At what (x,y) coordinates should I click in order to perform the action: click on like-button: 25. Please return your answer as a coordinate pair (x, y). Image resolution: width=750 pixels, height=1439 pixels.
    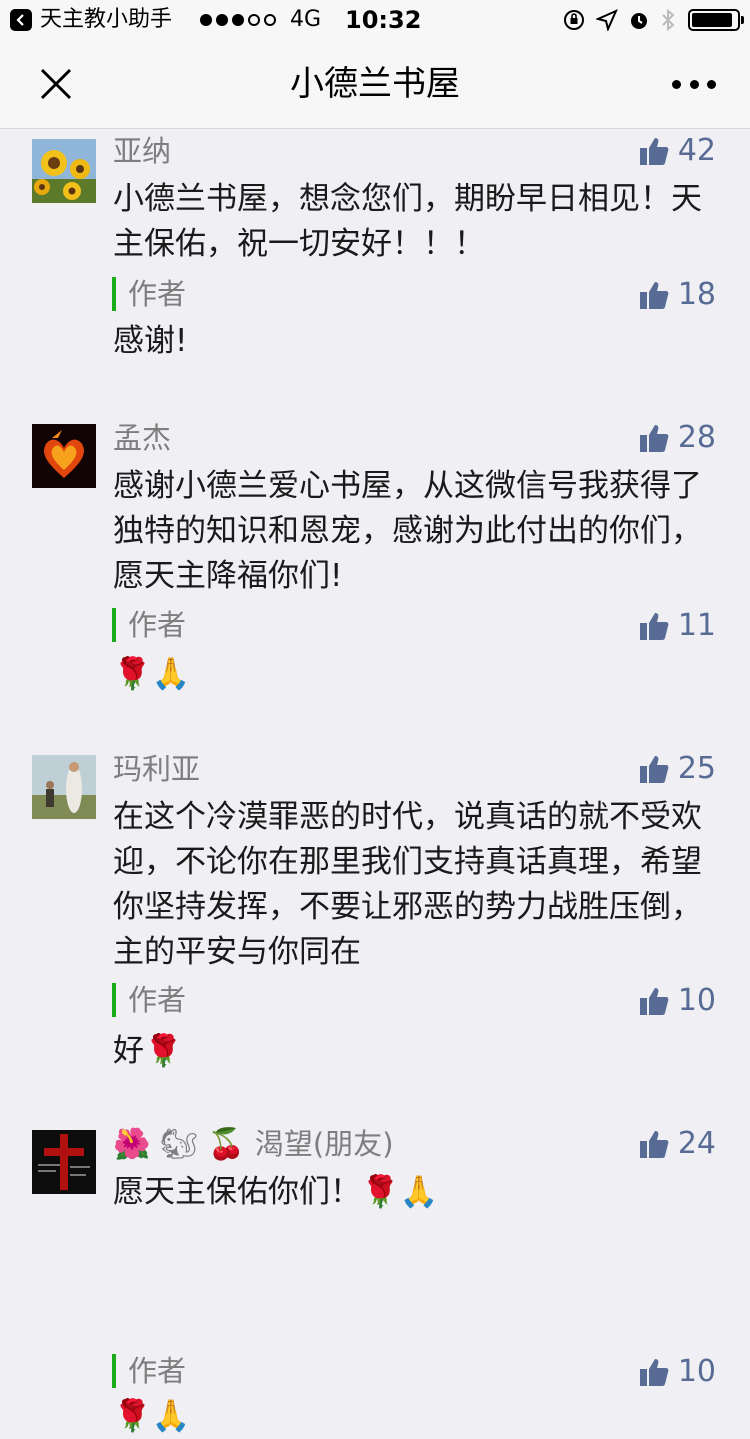
    Looking at the image, I should click on (677, 769).